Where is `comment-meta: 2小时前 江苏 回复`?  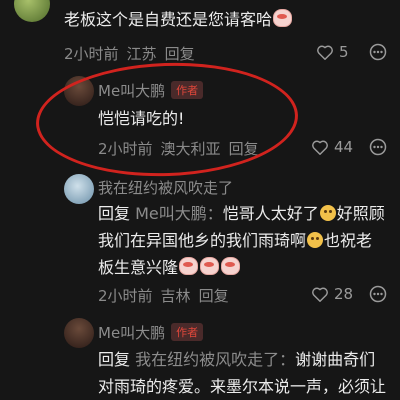
comment-meta: 2小时前 江苏 回复 is located at coordinates (133, 53).